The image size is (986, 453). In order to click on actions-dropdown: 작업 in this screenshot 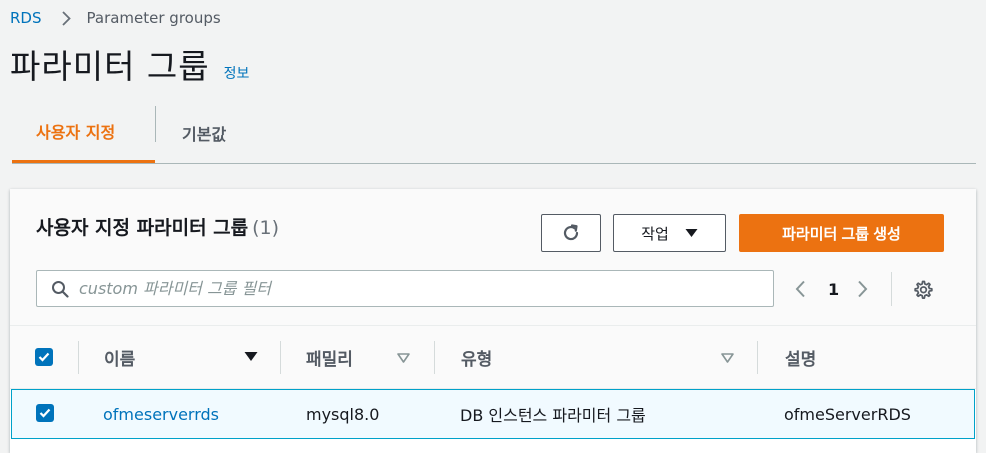, I will do `click(669, 233)`.